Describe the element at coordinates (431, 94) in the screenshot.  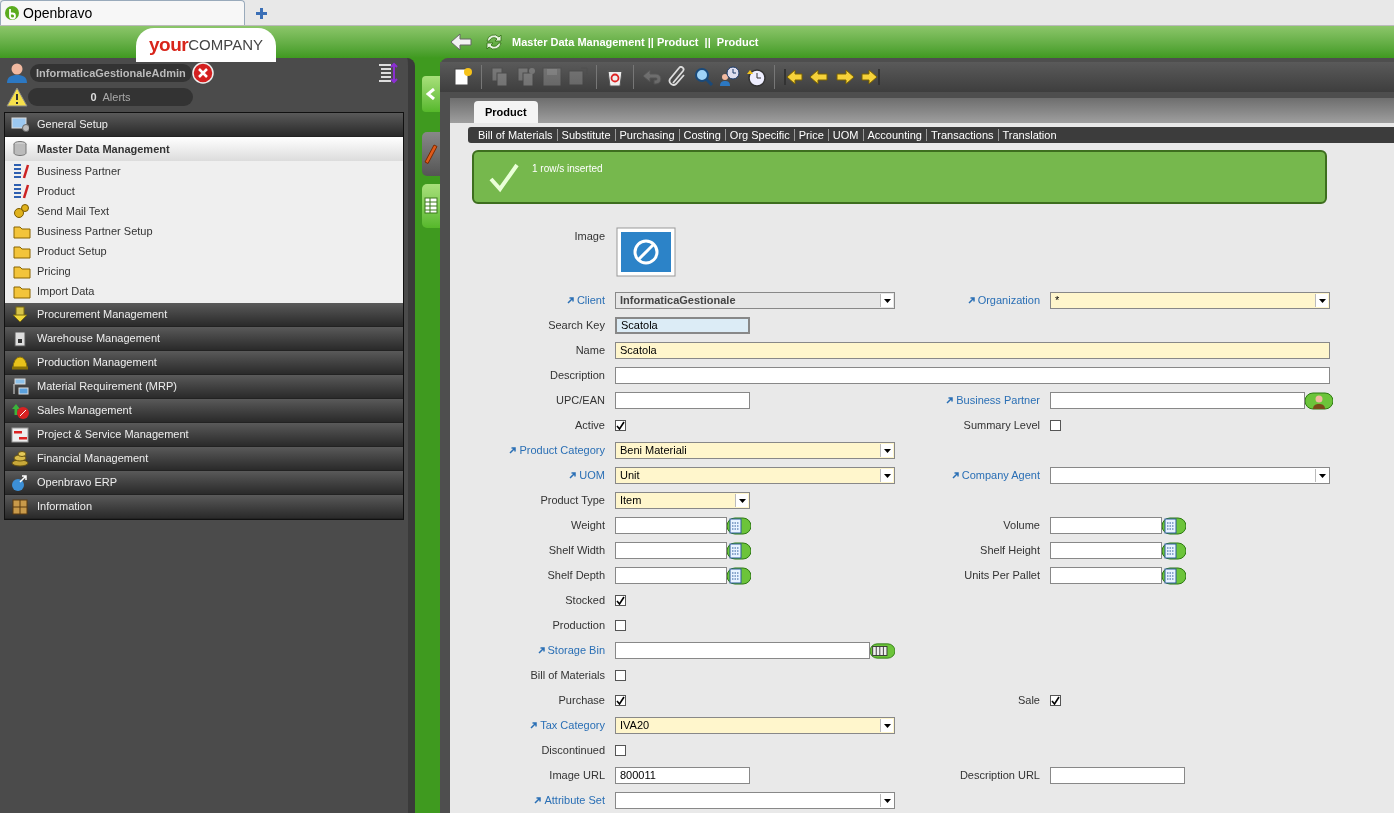
I see `collapse-panel-button` at that location.